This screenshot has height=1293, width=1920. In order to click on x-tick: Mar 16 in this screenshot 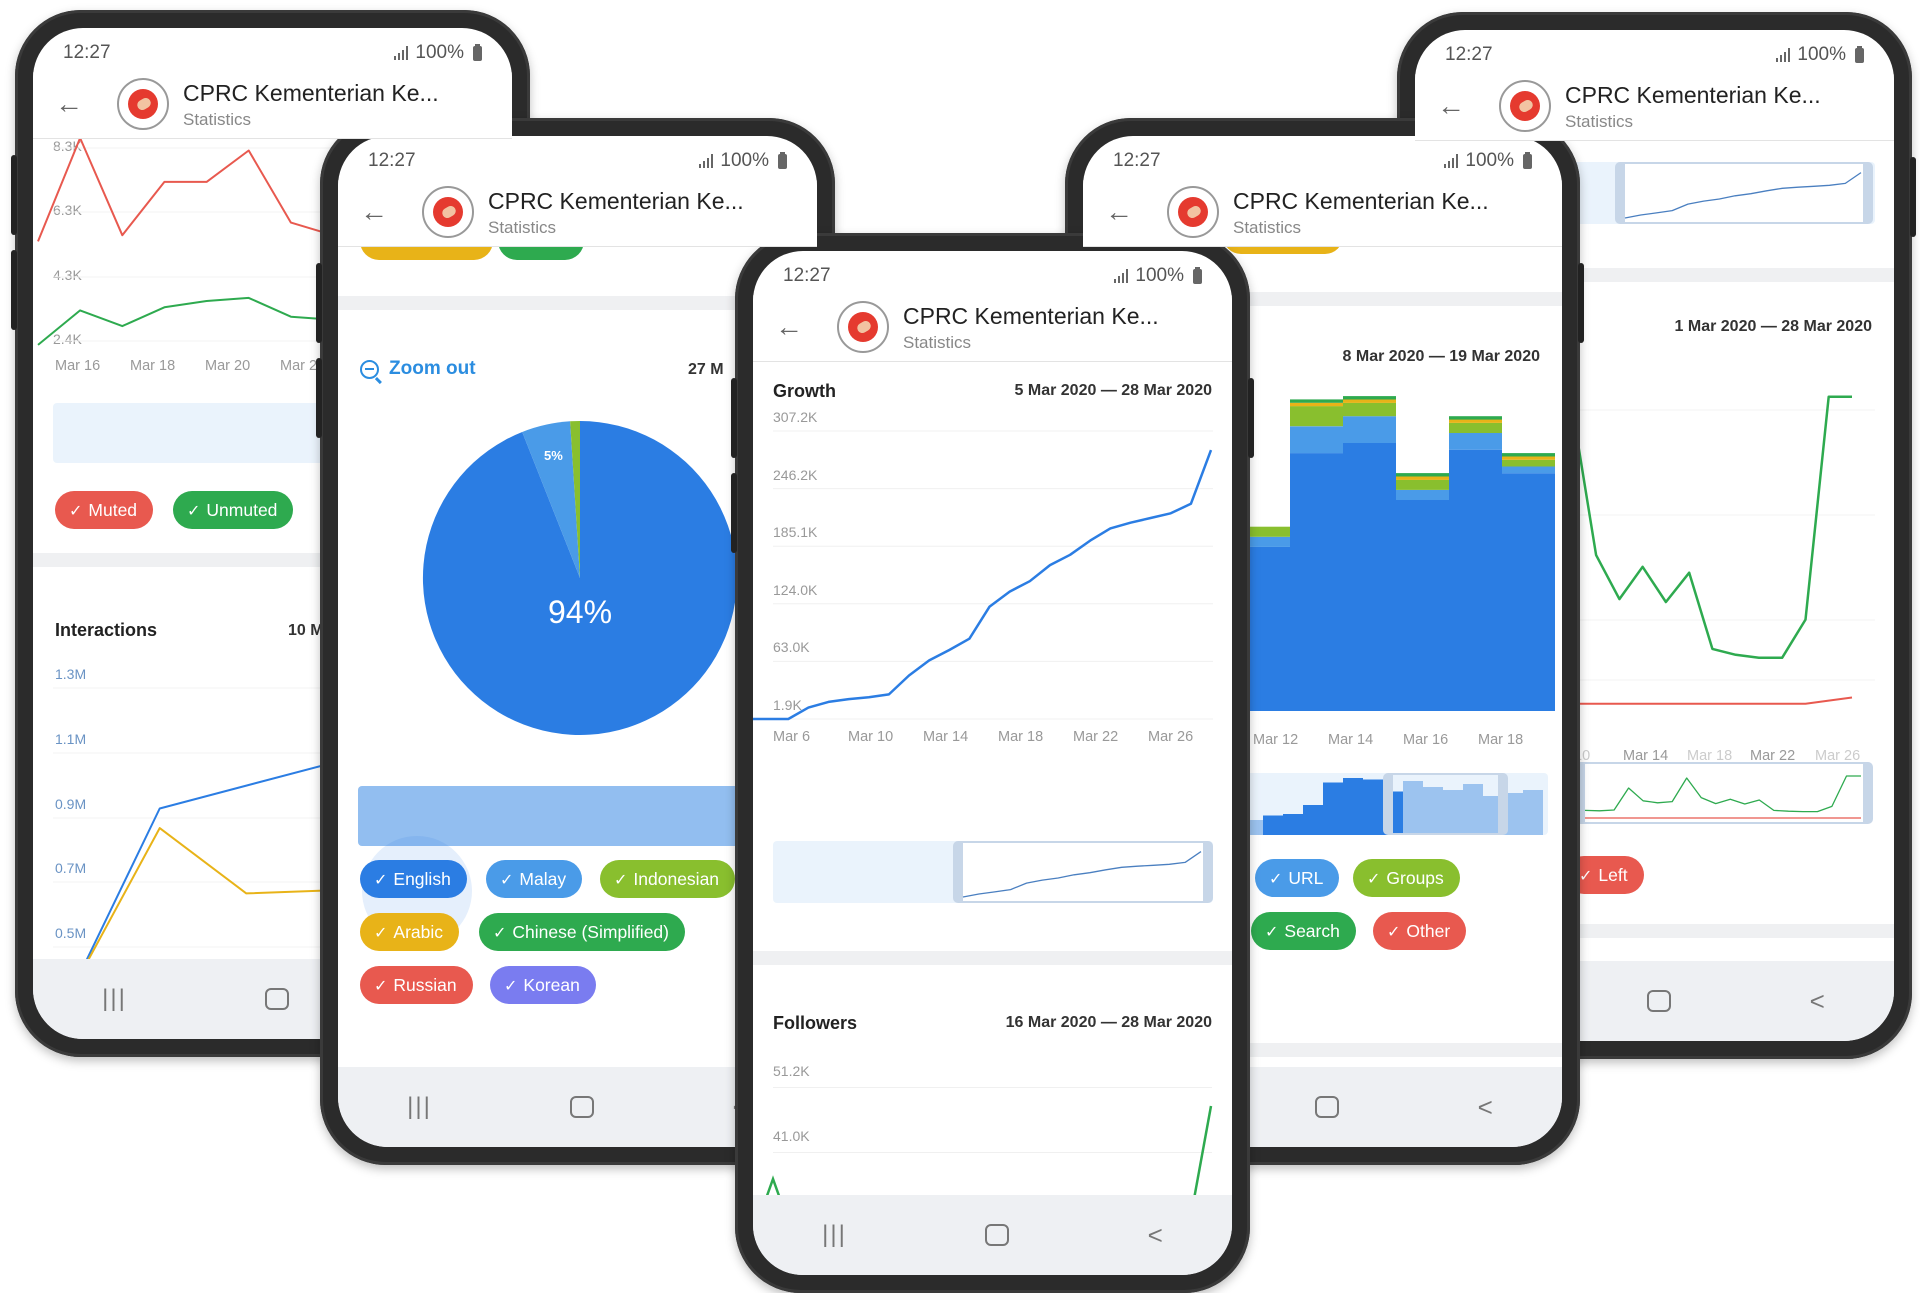, I will do `click(1426, 740)`.